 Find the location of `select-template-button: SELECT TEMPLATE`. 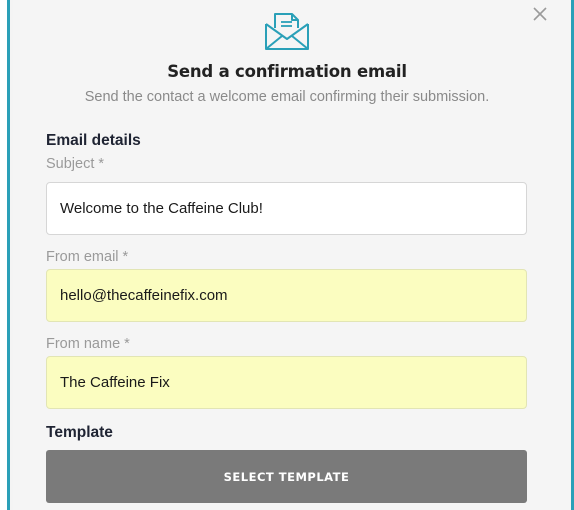

select-template-button: SELECT TEMPLATE is located at coordinates (286, 476).